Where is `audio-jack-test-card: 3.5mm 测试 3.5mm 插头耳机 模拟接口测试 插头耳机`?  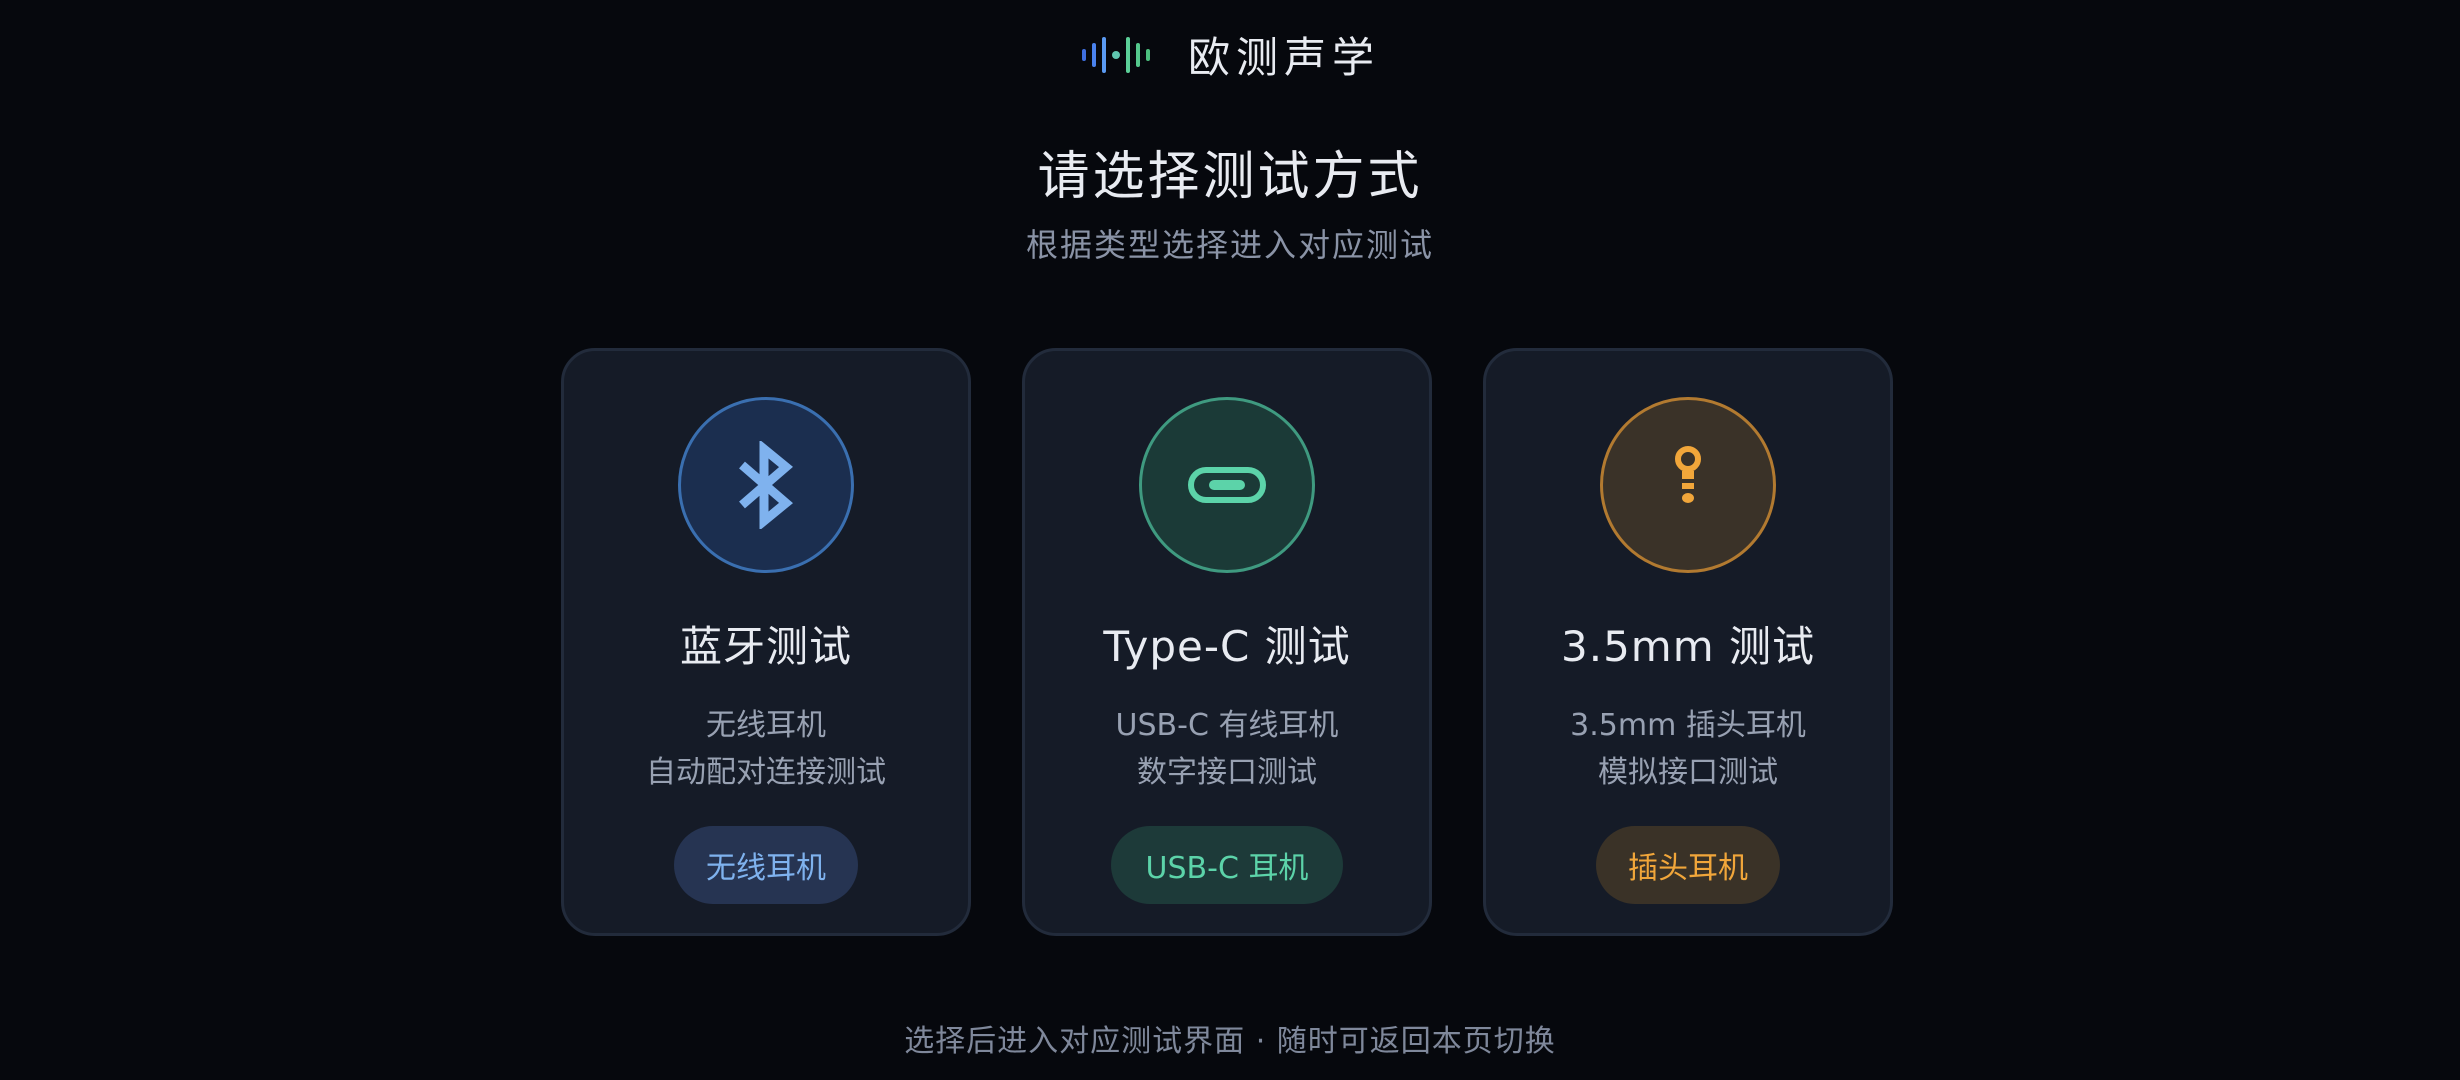 audio-jack-test-card: 3.5mm 测试 3.5mm 插头耳机 模拟接口测试 插头耳机 is located at coordinates (1688, 642).